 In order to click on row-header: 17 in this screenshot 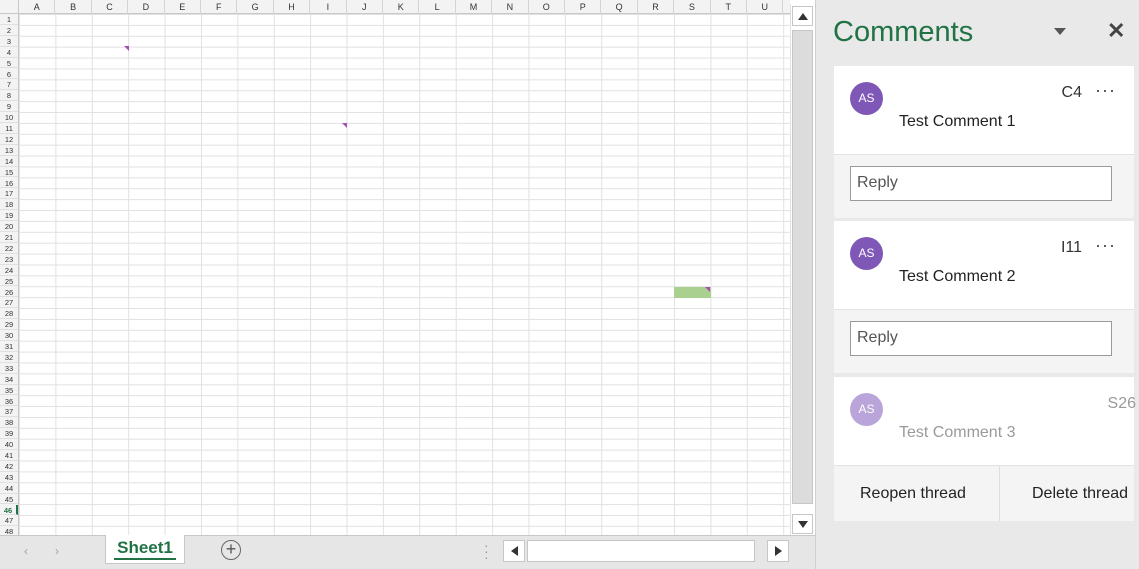, I will do `click(9, 194)`.